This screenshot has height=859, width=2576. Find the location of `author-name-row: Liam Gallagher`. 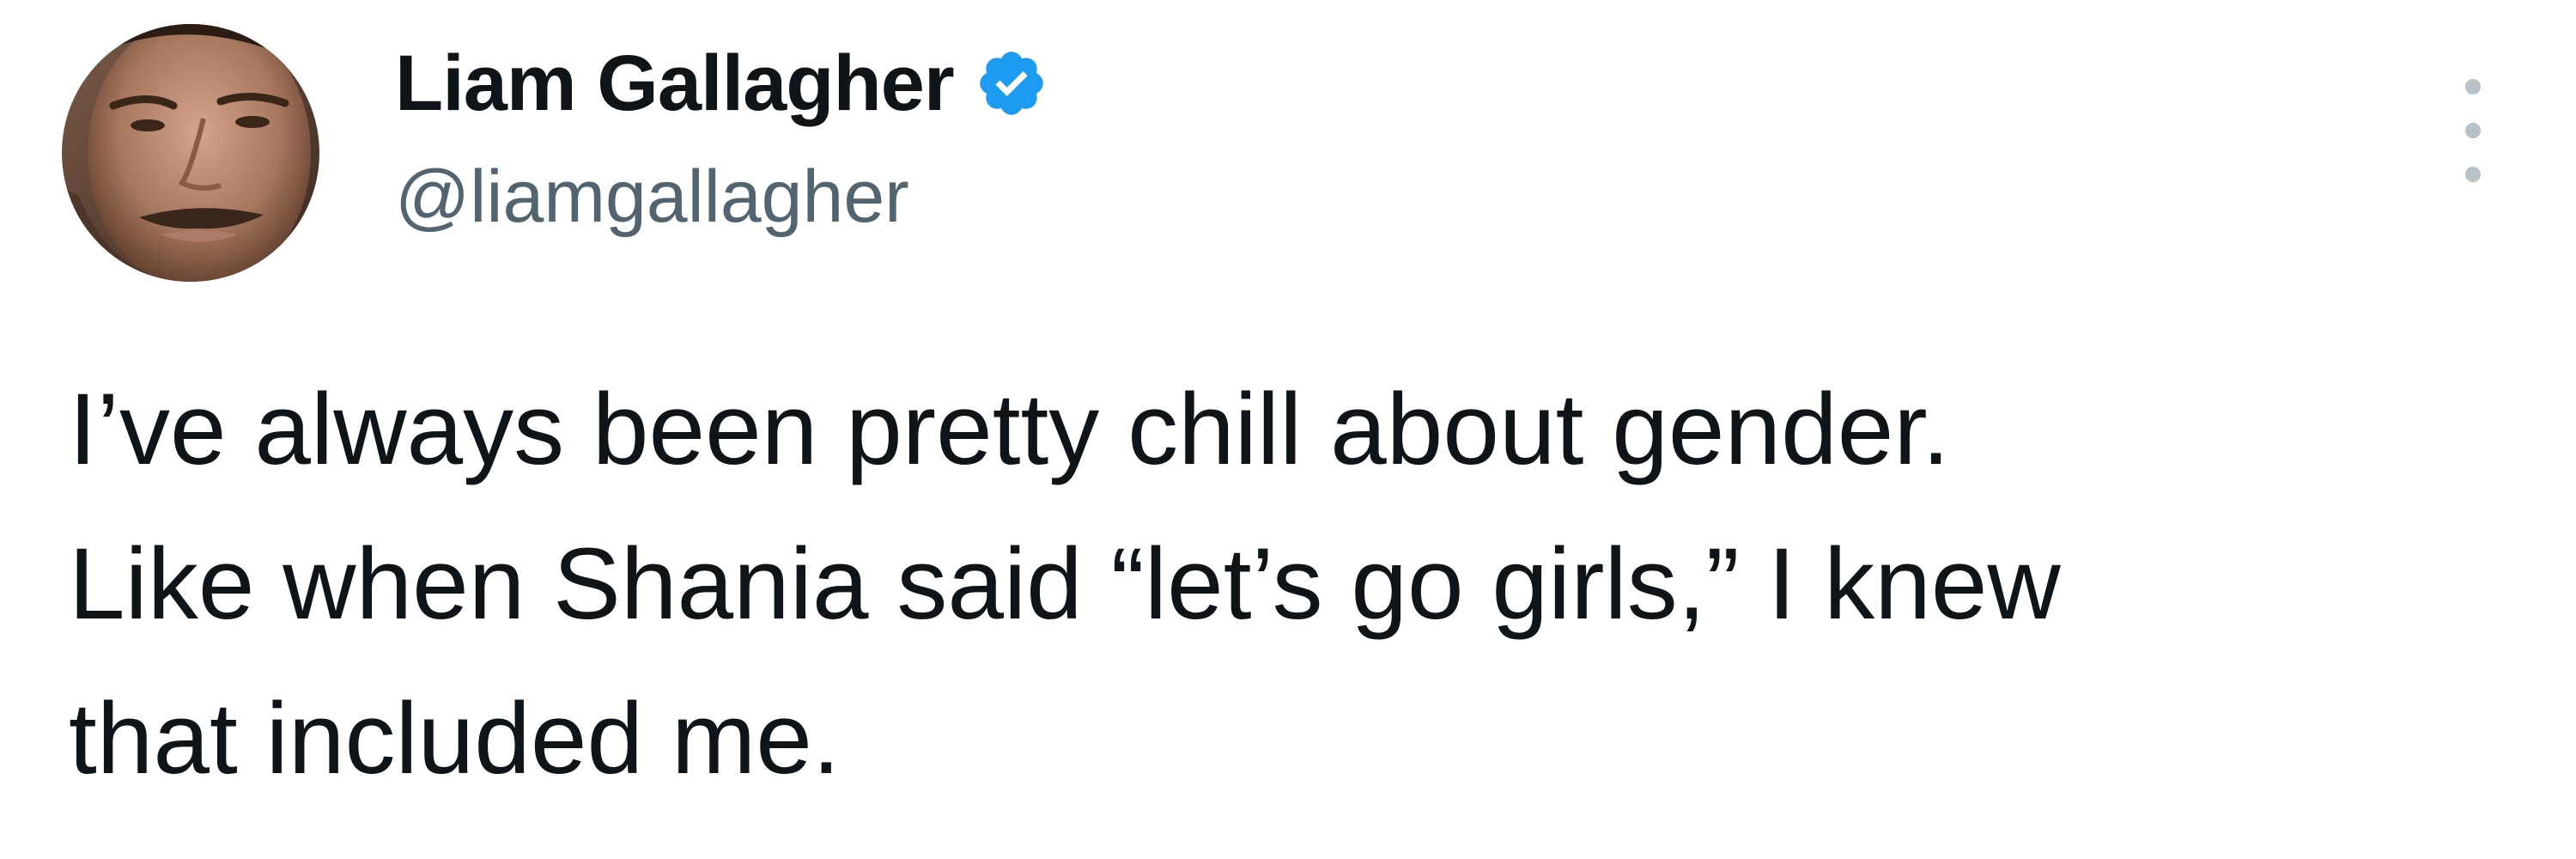

author-name-row: Liam Gallagher is located at coordinates (722, 84).